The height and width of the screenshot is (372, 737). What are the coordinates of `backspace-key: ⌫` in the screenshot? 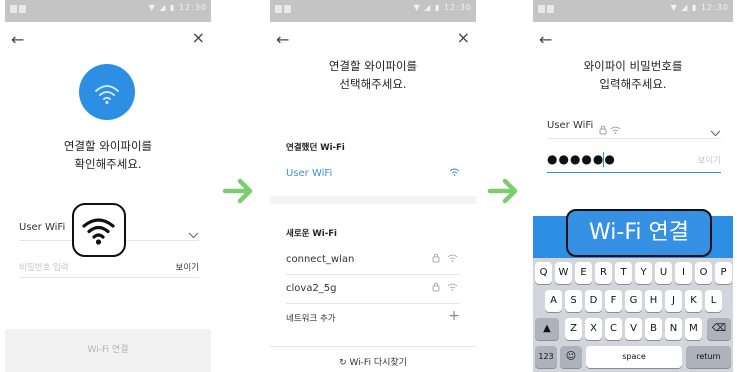 It's located at (719, 329).